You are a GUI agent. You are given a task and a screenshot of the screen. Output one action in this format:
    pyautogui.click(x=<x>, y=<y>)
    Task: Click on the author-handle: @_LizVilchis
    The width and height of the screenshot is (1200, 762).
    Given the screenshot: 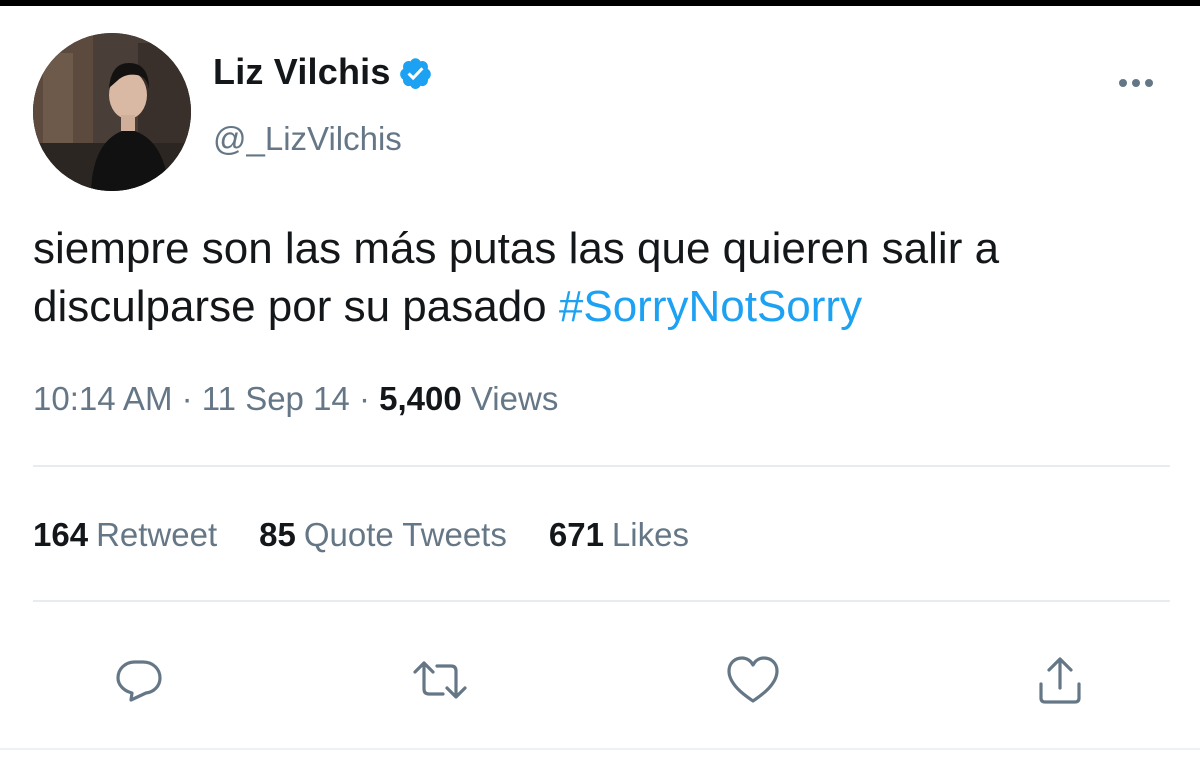 What is the action you would take?
    pyautogui.click(x=307, y=139)
    